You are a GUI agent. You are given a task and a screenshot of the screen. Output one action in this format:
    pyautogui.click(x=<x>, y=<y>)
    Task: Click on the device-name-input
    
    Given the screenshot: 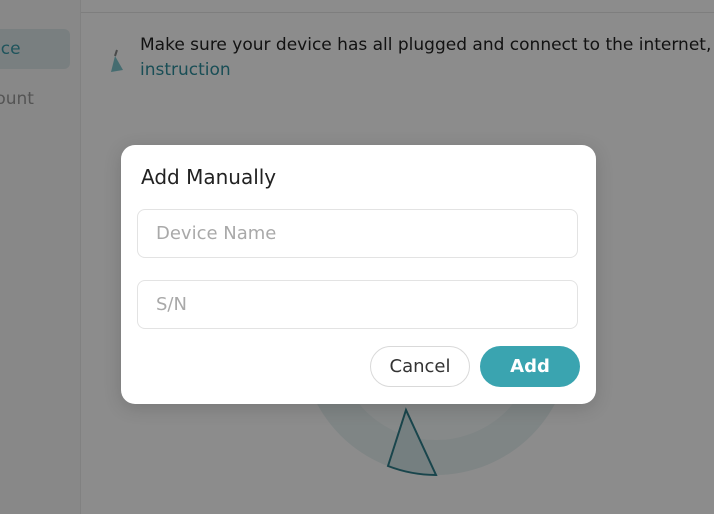 What is the action you would take?
    pyautogui.click(x=357, y=233)
    